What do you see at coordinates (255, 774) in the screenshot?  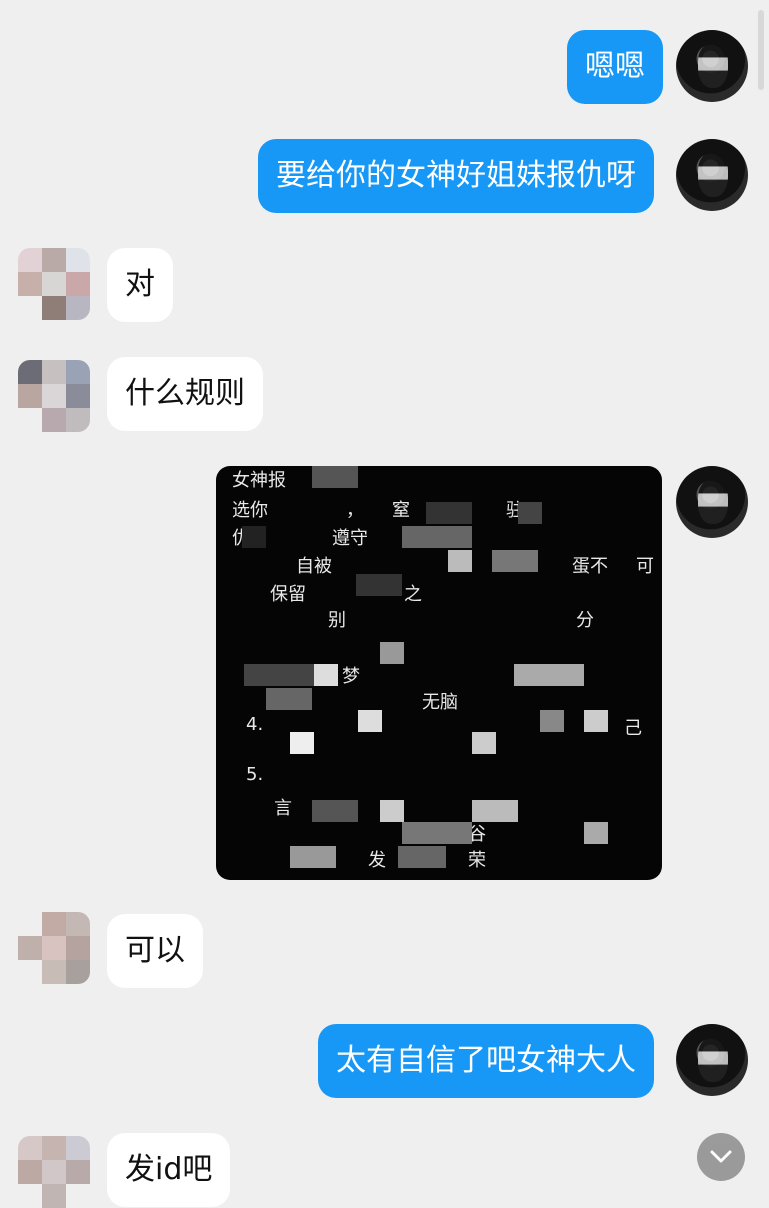 I see `image-text: 5.` at bounding box center [255, 774].